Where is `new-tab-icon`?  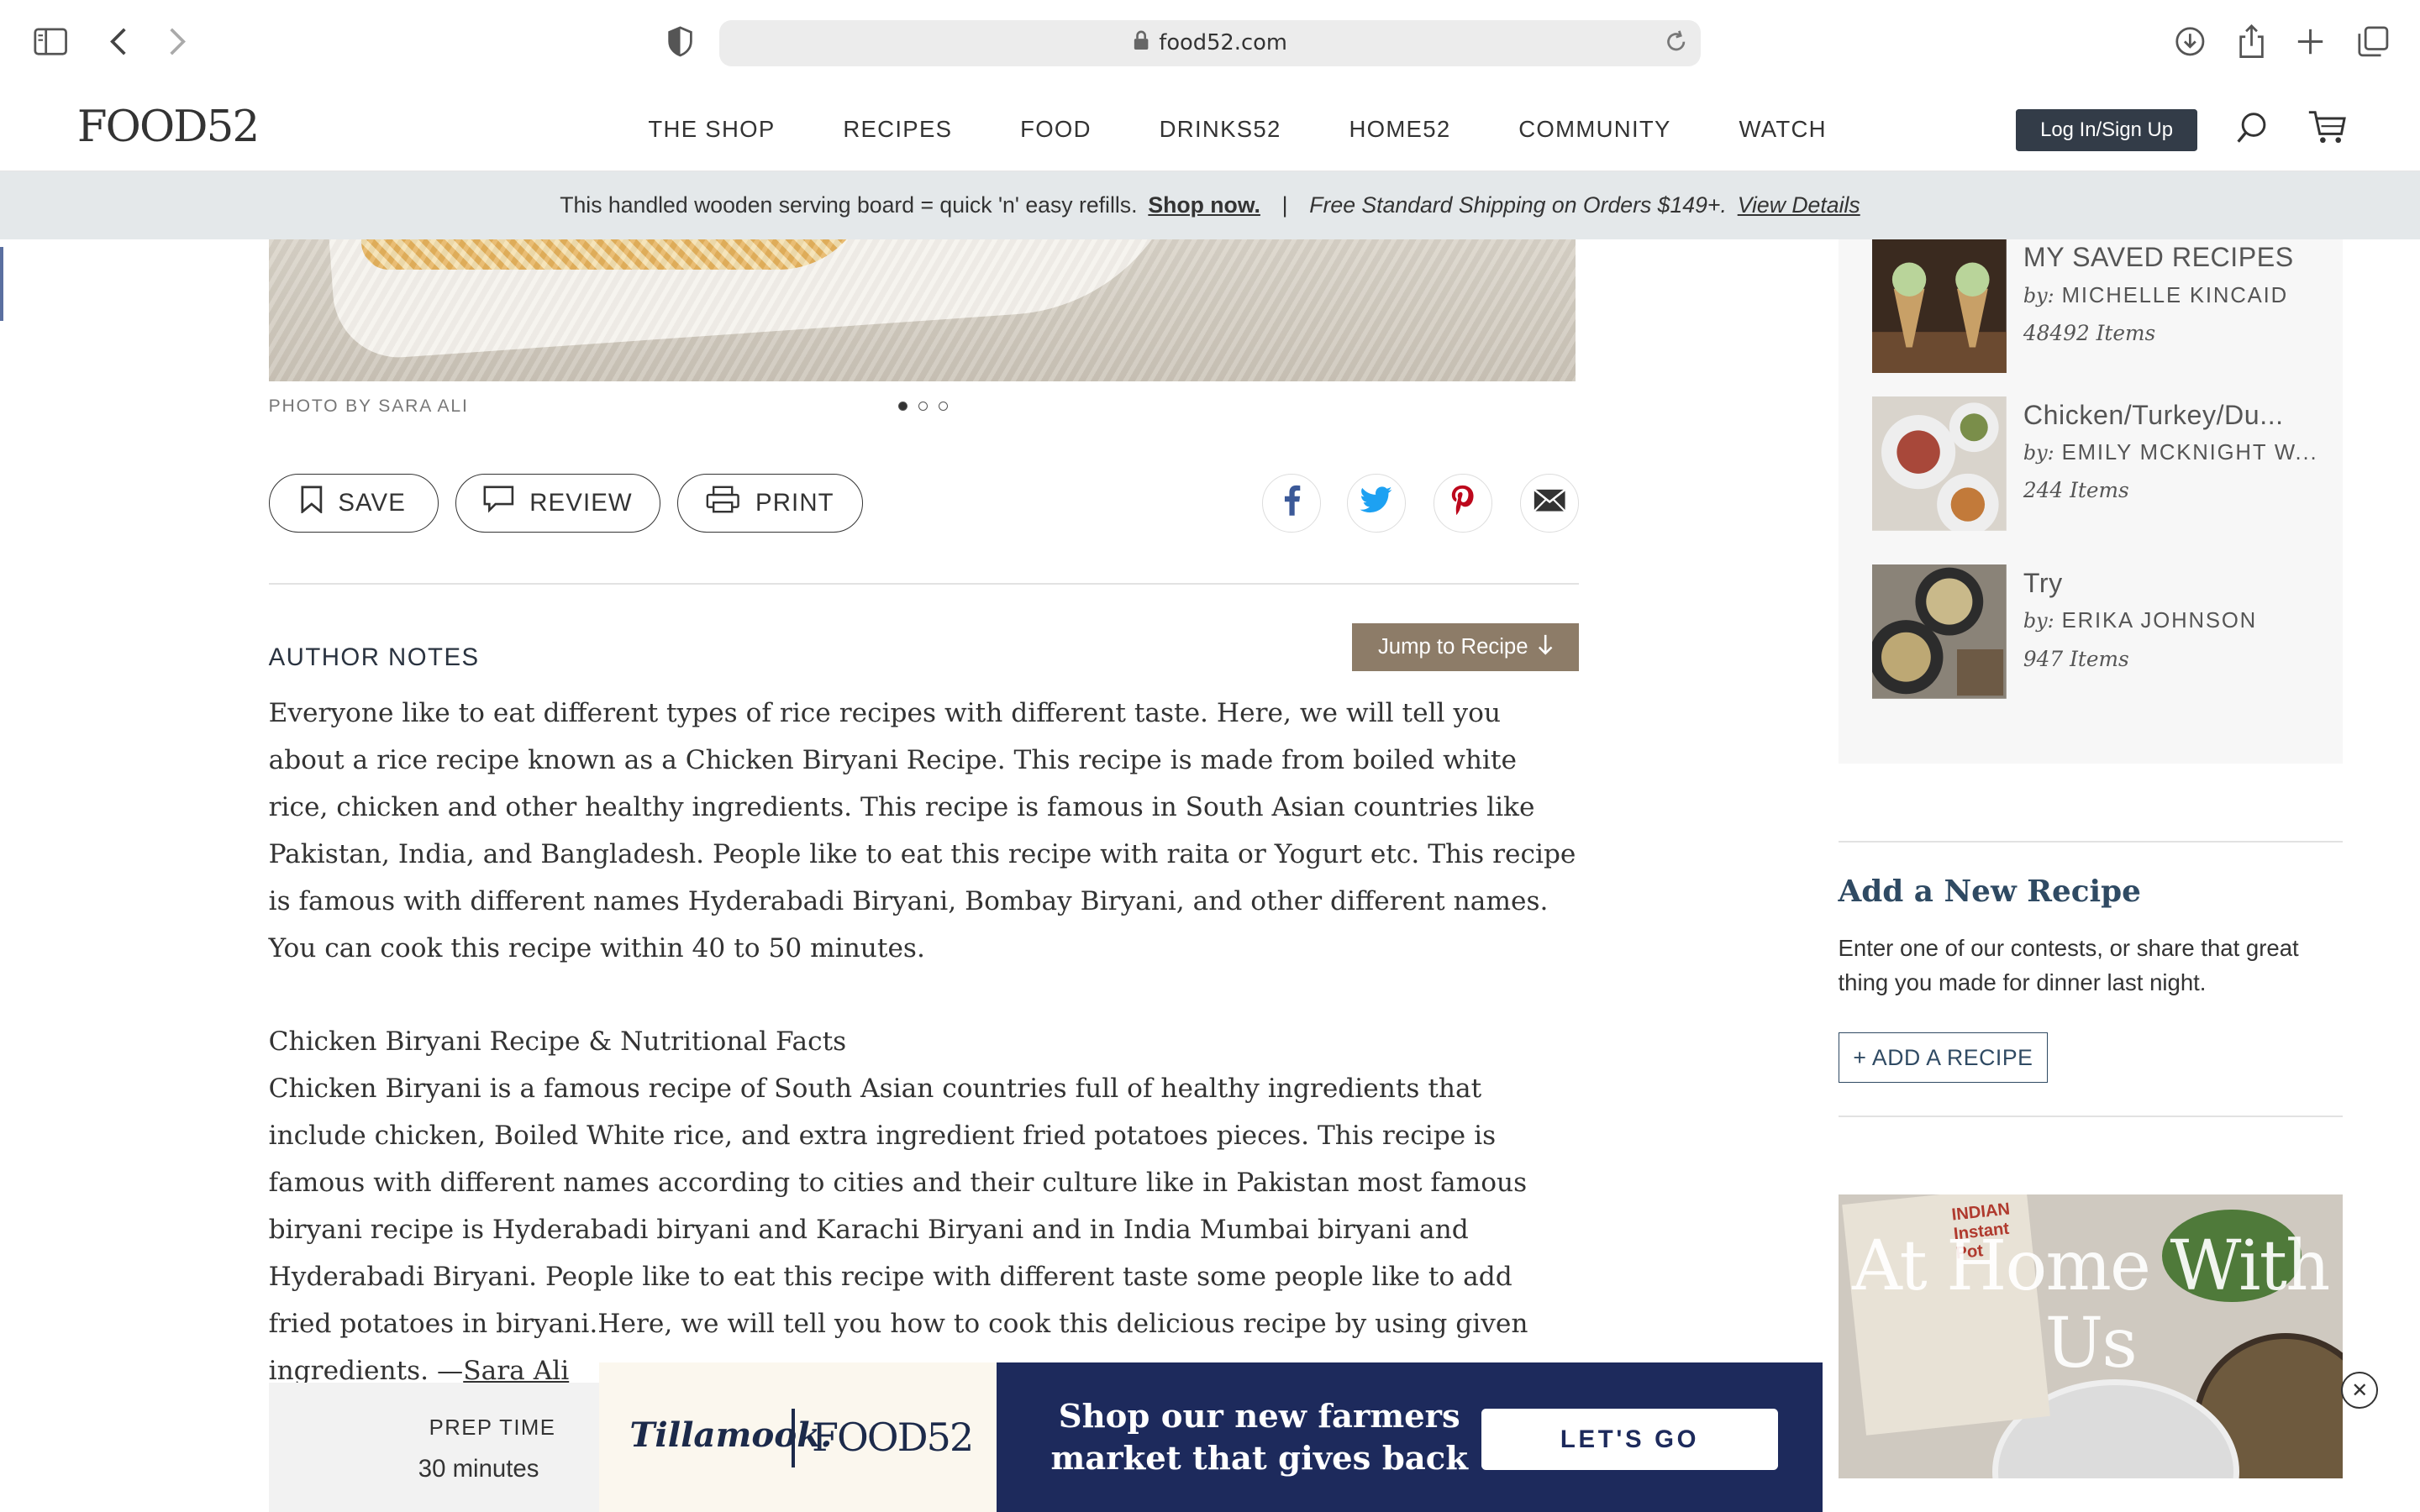 new-tab-icon is located at coordinates (2310, 41).